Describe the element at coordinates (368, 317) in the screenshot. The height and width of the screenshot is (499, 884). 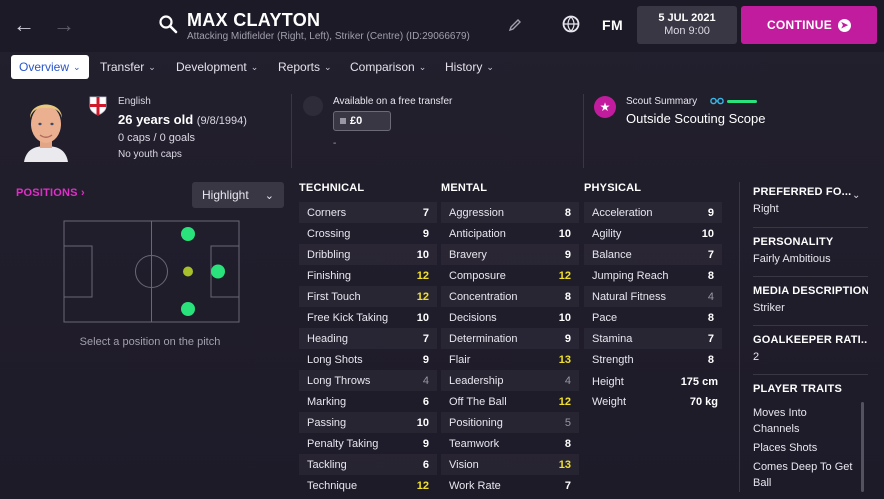
I see `attribute-row: Free Kick Taking 10` at that location.